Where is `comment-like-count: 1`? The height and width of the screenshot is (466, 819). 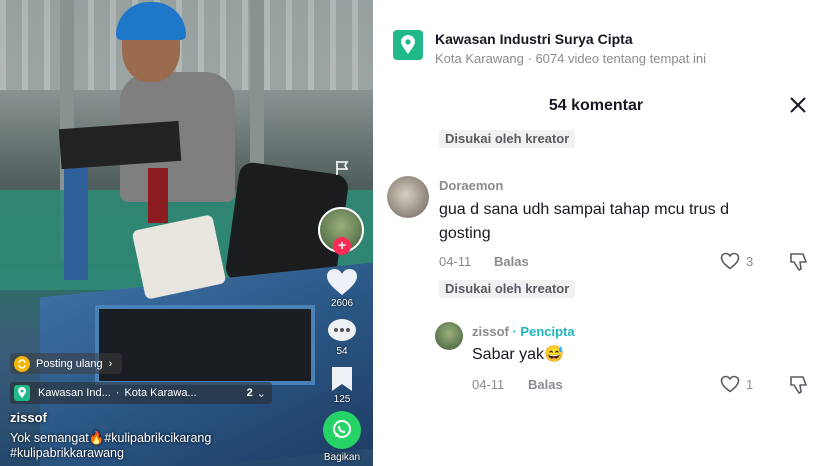 comment-like-count: 1 is located at coordinates (750, 384).